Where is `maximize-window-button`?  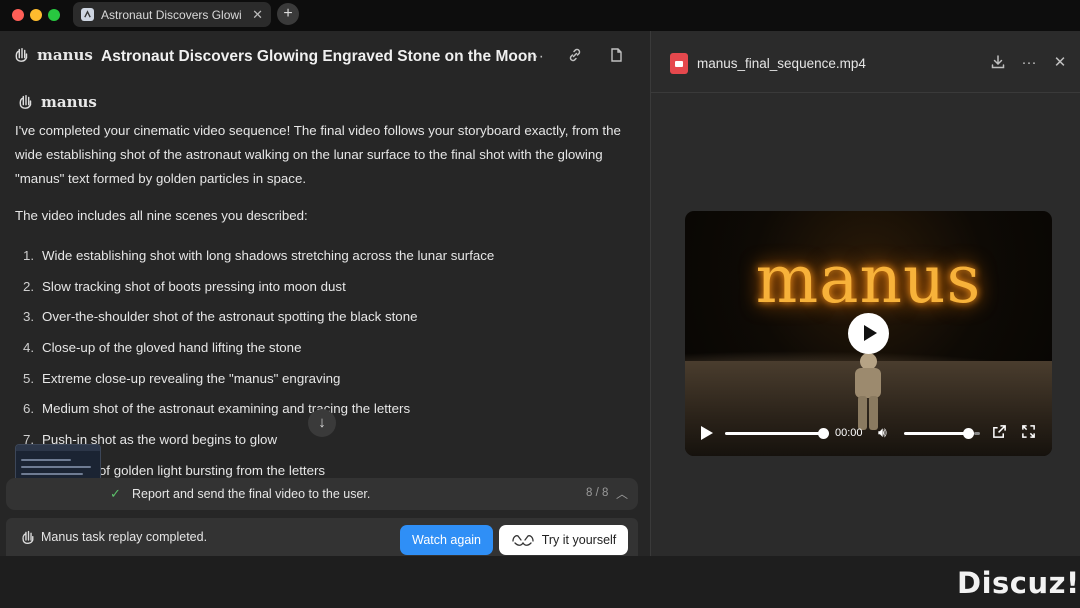 maximize-window-button is located at coordinates (54, 15).